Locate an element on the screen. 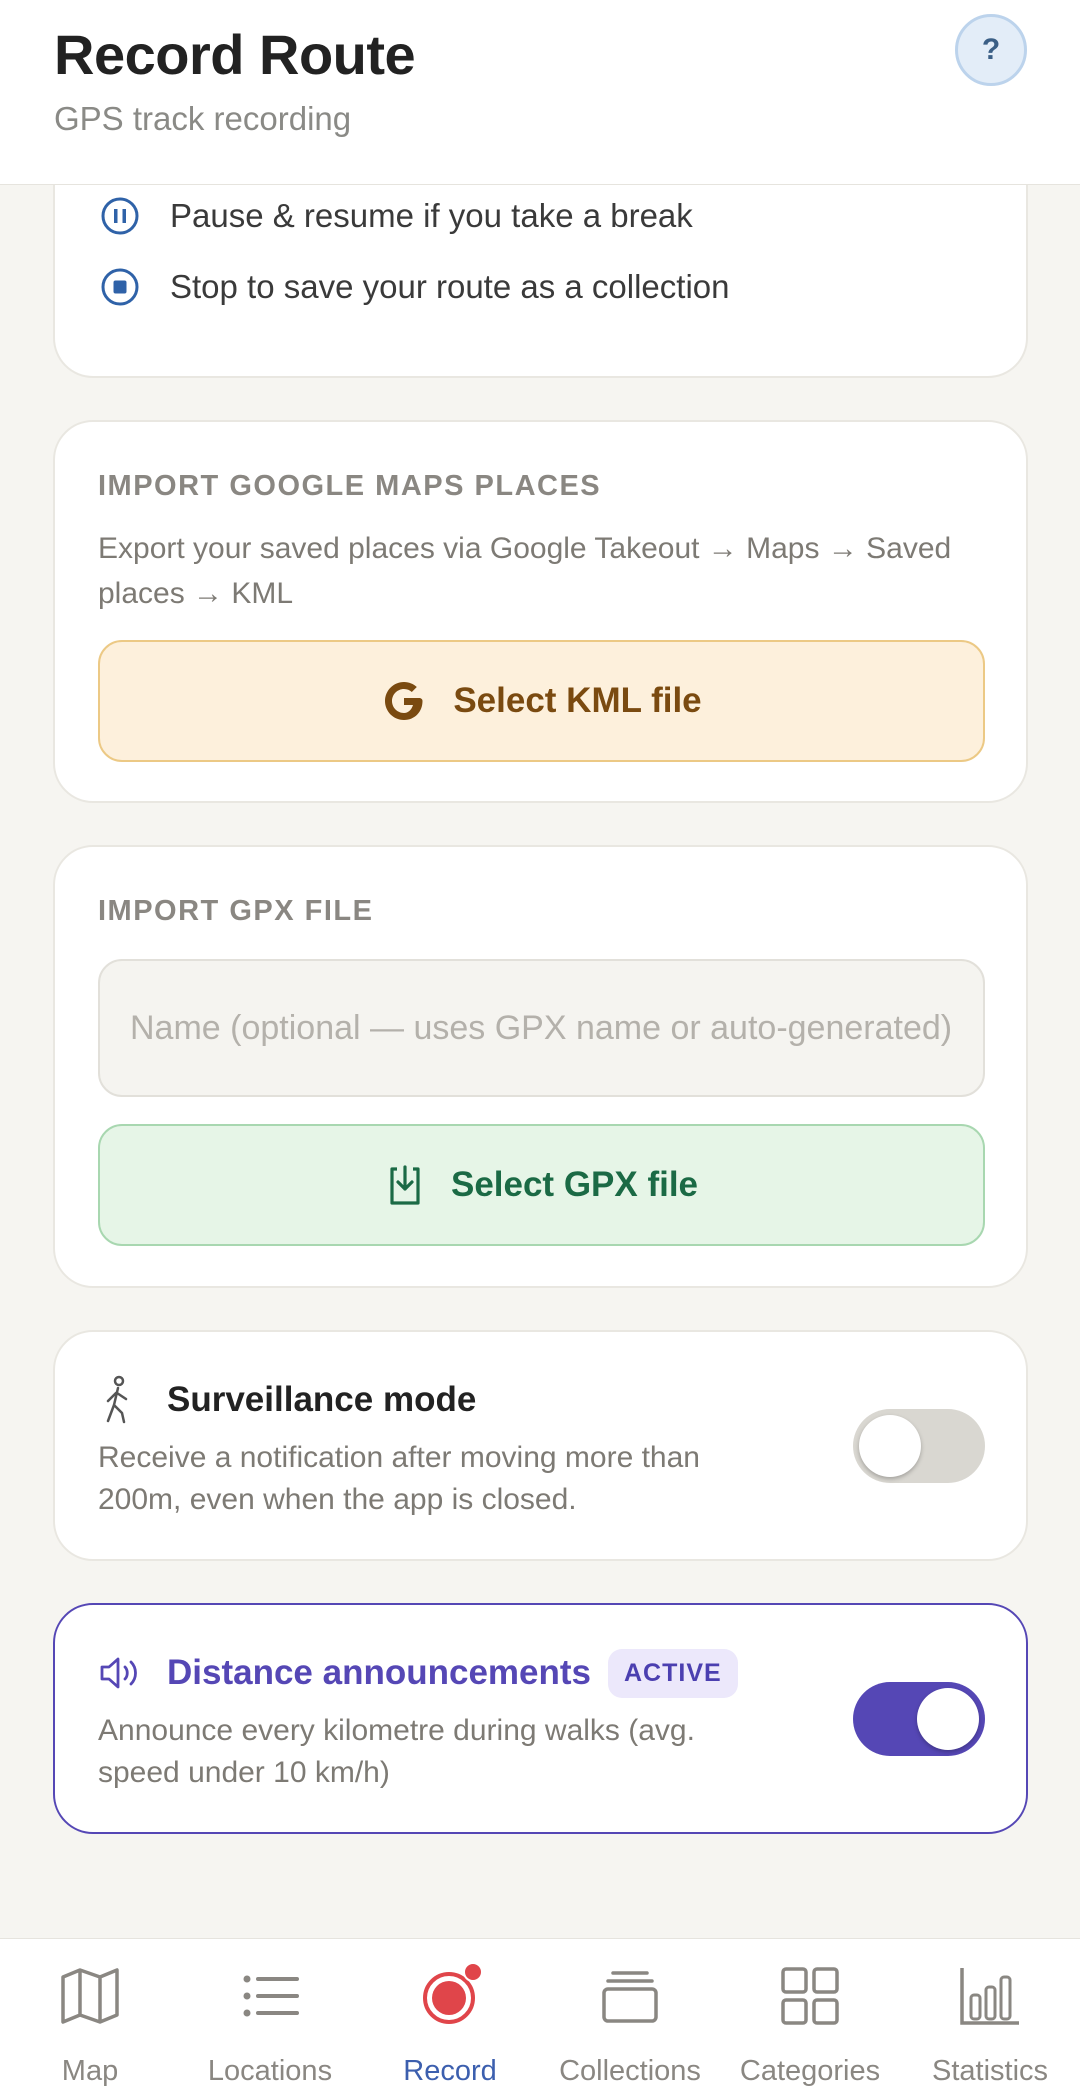  section-label: IMPORT GOOGLE MAPS PLACES is located at coordinates (350, 486).